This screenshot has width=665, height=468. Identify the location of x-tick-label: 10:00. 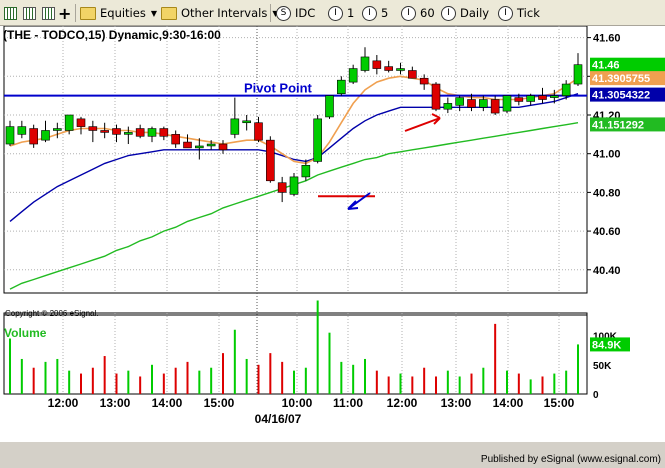
(297, 403).